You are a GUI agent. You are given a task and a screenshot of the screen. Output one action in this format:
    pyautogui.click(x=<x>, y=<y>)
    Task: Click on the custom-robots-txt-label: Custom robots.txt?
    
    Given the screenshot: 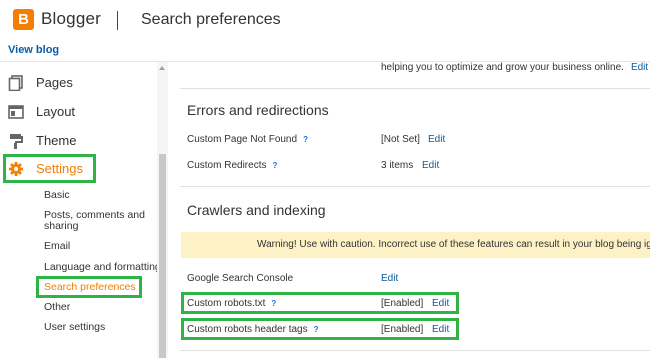 What is the action you would take?
    pyautogui.click(x=231, y=303)
    